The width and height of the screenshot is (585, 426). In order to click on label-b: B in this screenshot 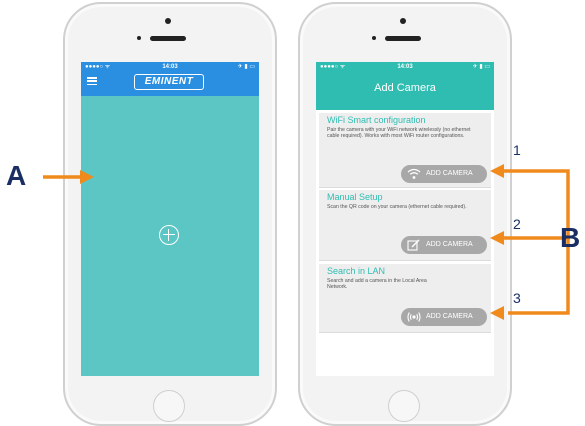, I will do `click(570, 237)`.